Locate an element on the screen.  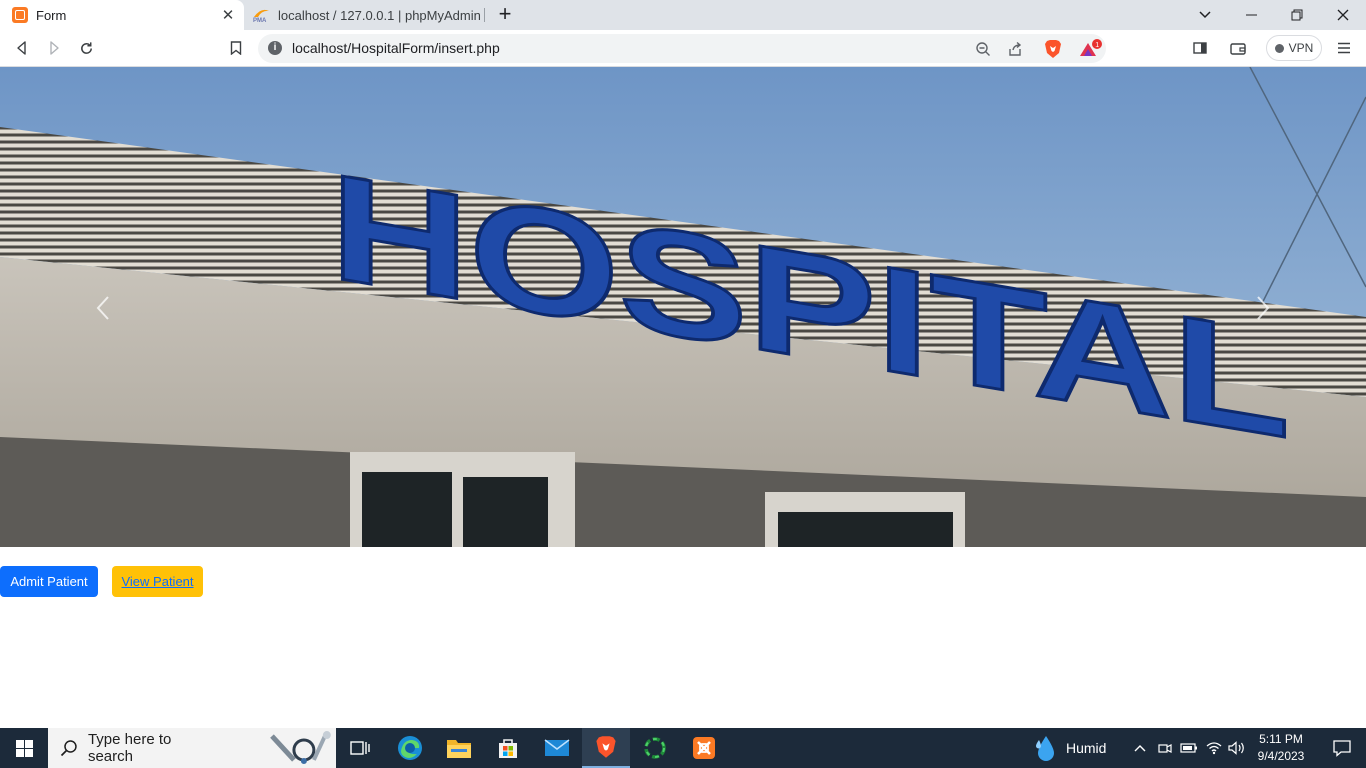
site-info-icon: i is located at coordinates (275, 48).